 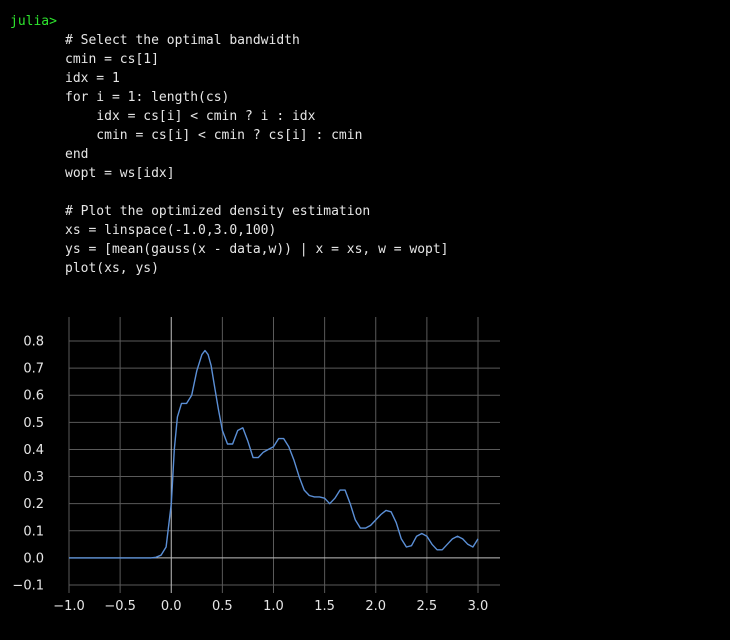 What do you see at coordinates (222, 606) in the screenshot?
I see `x-tick-label: 0.5` at bounding box center [222, 606].